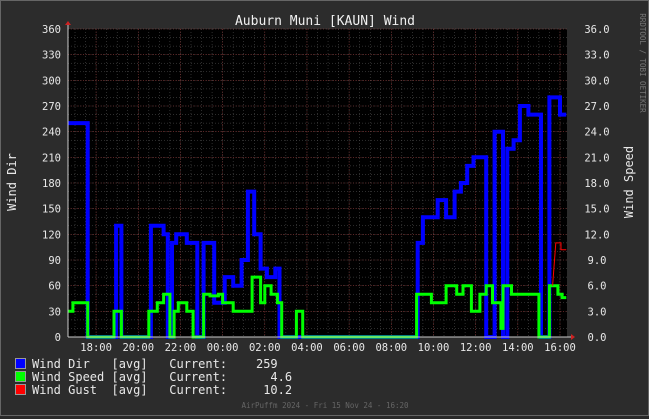  Describe the element at coordinates (51, 210) in the screenshot. I see `y-tick-label-left: 150` at that location.